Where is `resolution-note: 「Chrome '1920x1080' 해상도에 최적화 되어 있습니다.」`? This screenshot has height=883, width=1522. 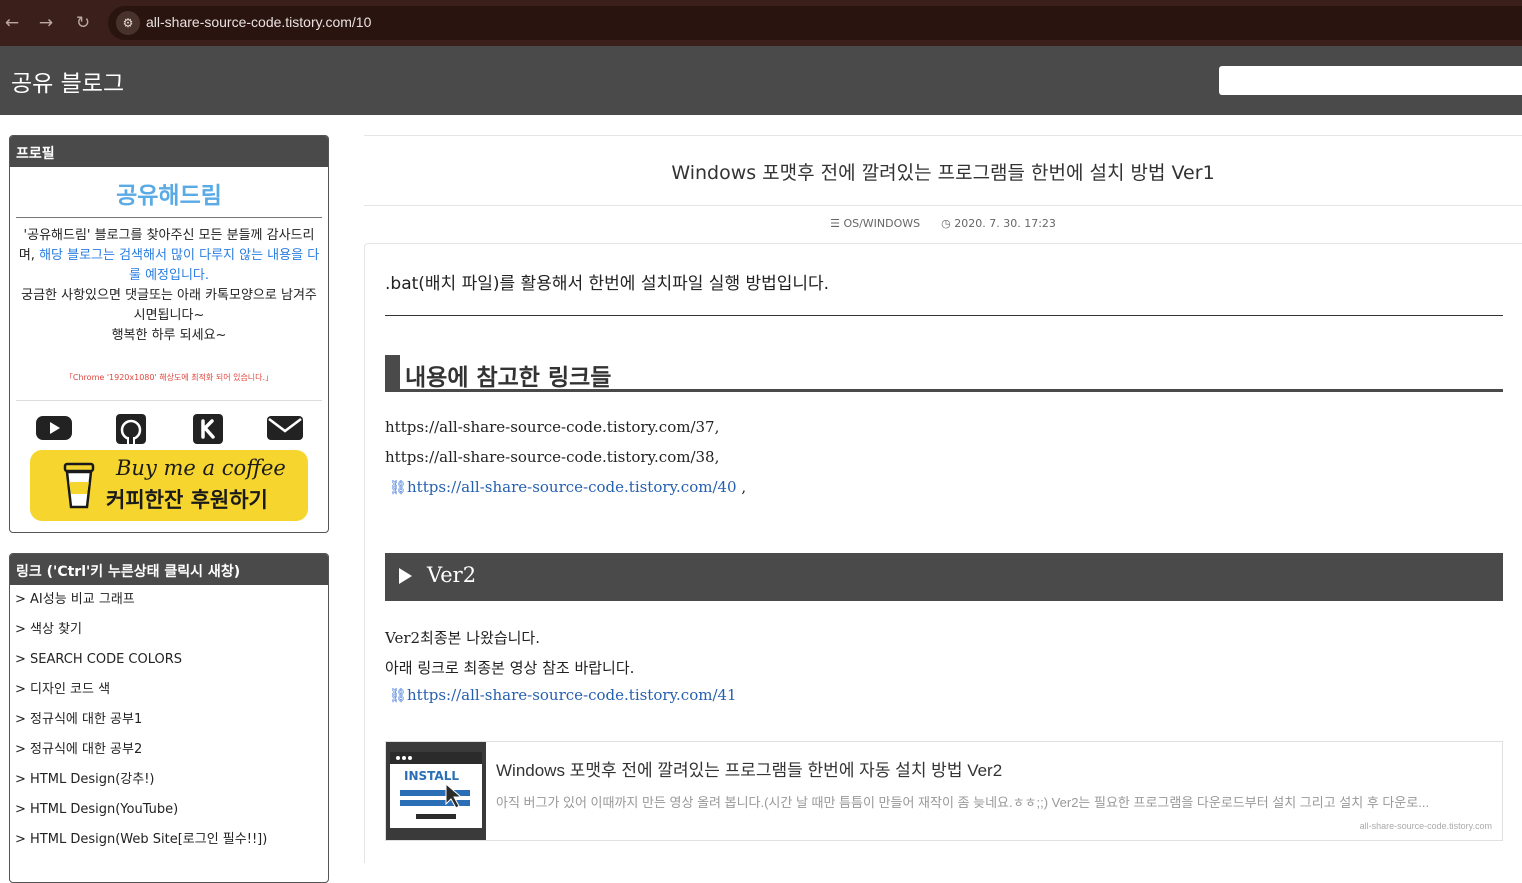
resolution-note: 「Chrome '1920x1080' 해상도에 최적화 되어 있습니다.」 is located at coordinates (169, 377).